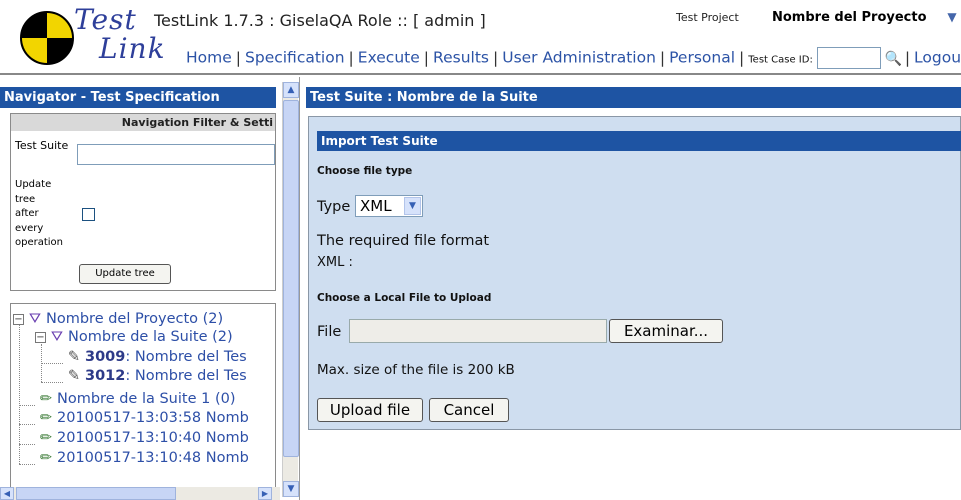  Describe the element at coordinates (105, 376) in the screenshot. I see `test-case-id: 3012` at that location.